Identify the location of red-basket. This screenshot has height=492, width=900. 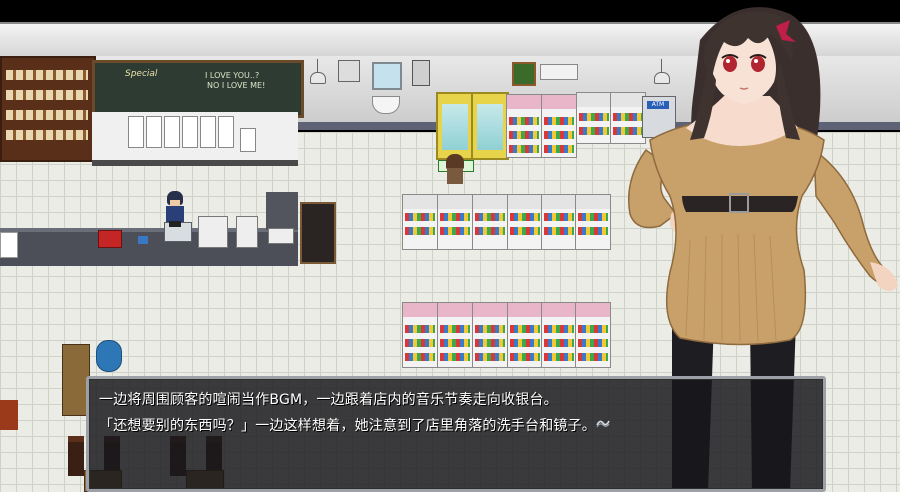
(110, 239).